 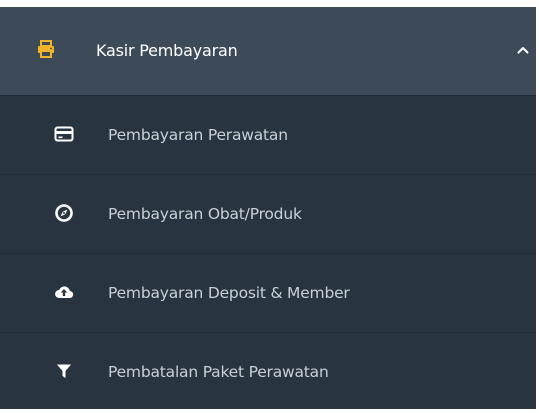 What do you see at coordinates (46, 49) in the screenshot?
I see `printer-icon` at bounding box center [46, 49].